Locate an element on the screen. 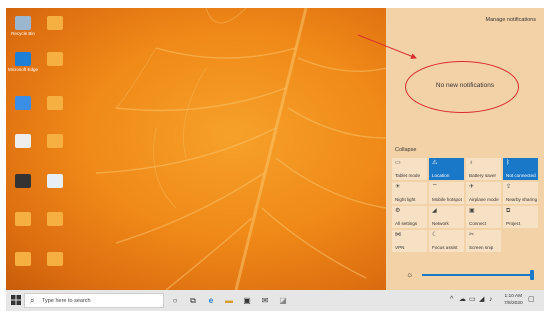  location-icon: ⚠ is located at coordinates (435, 163).